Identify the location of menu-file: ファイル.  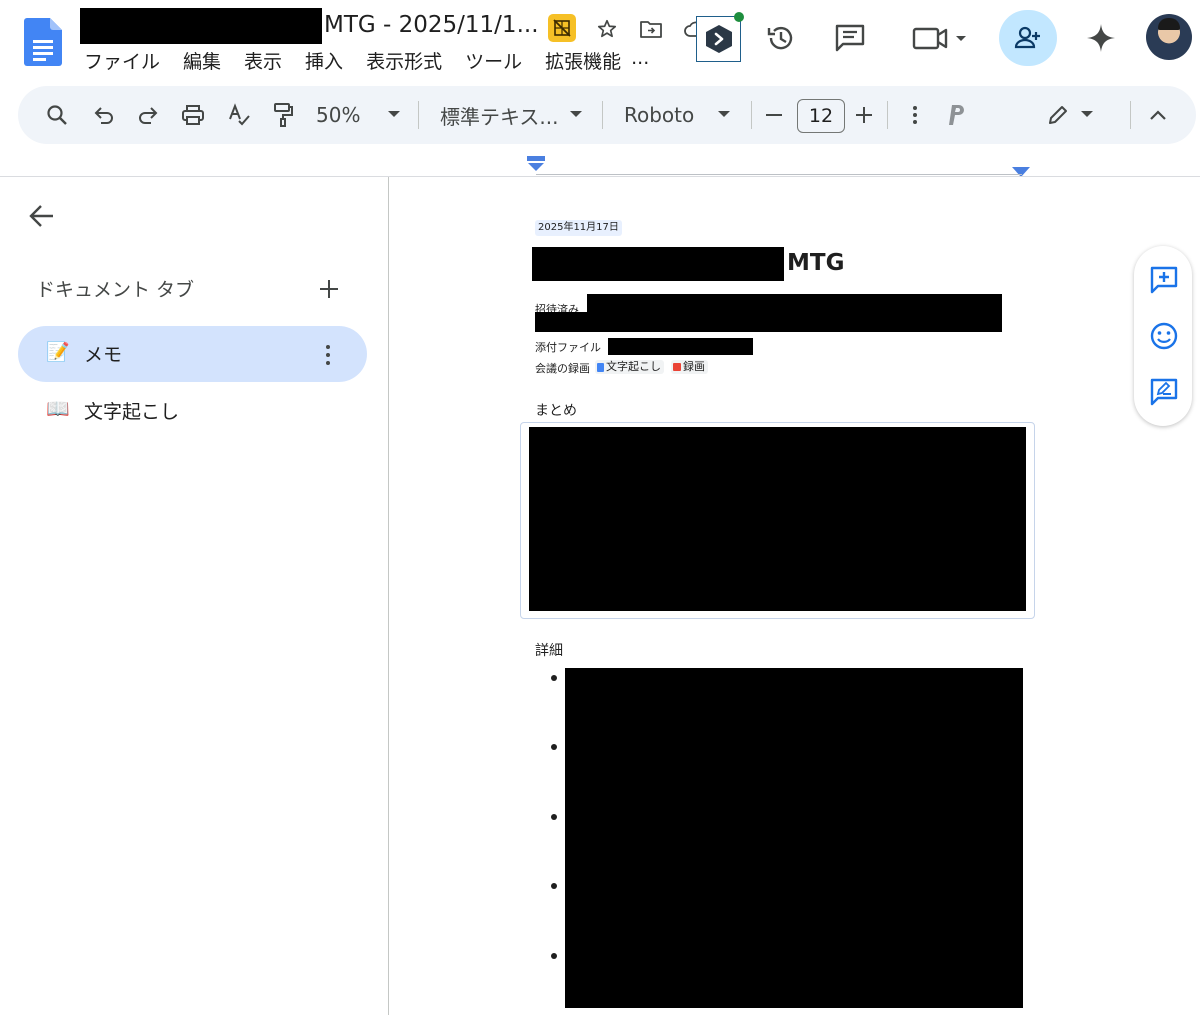
(122, 60).